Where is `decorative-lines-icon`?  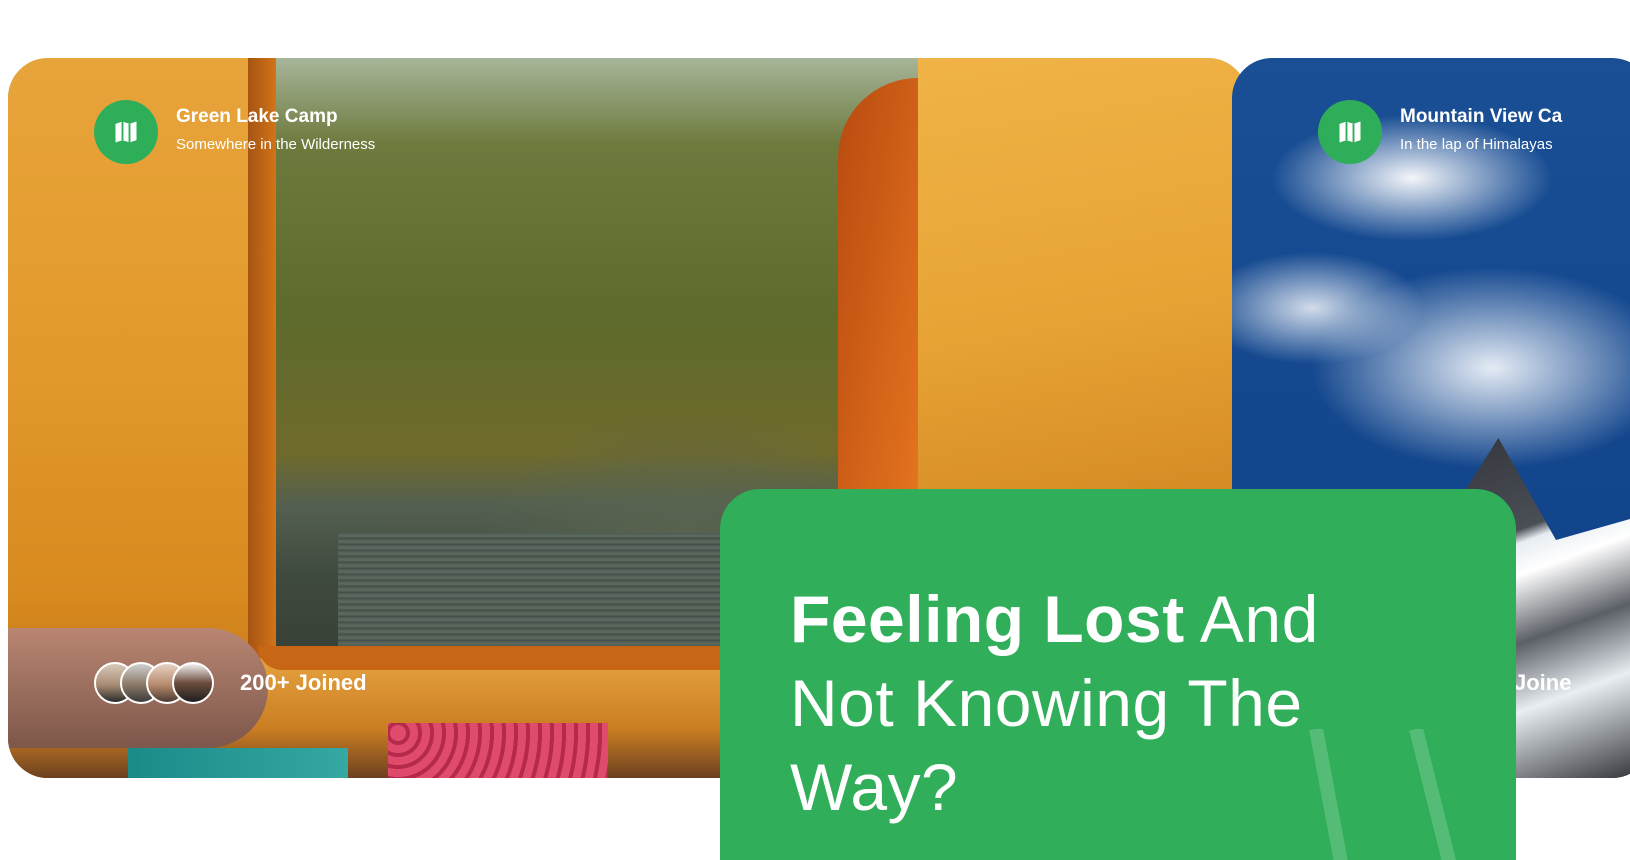 decorative-lines-icon is located at coordinates (1382, 794).